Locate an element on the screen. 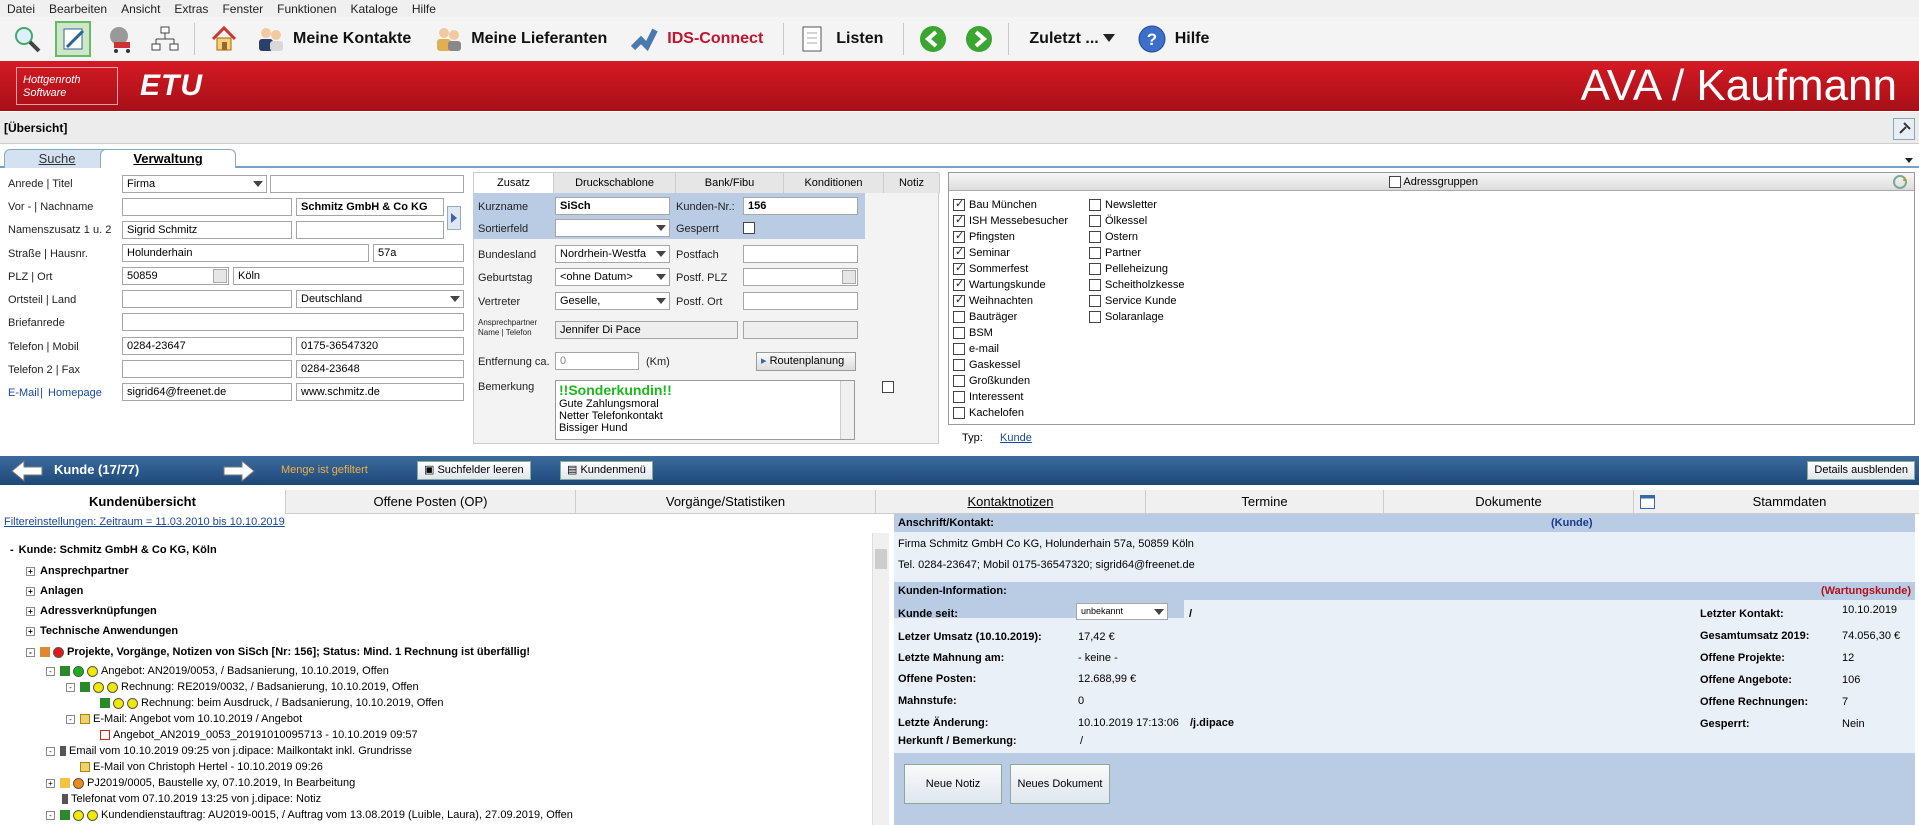 Image resolution: width=1919 pixels, height=825 pixels. namenszusatz1-input: Sigrid Schmitz is located at coordinates (207, 230).